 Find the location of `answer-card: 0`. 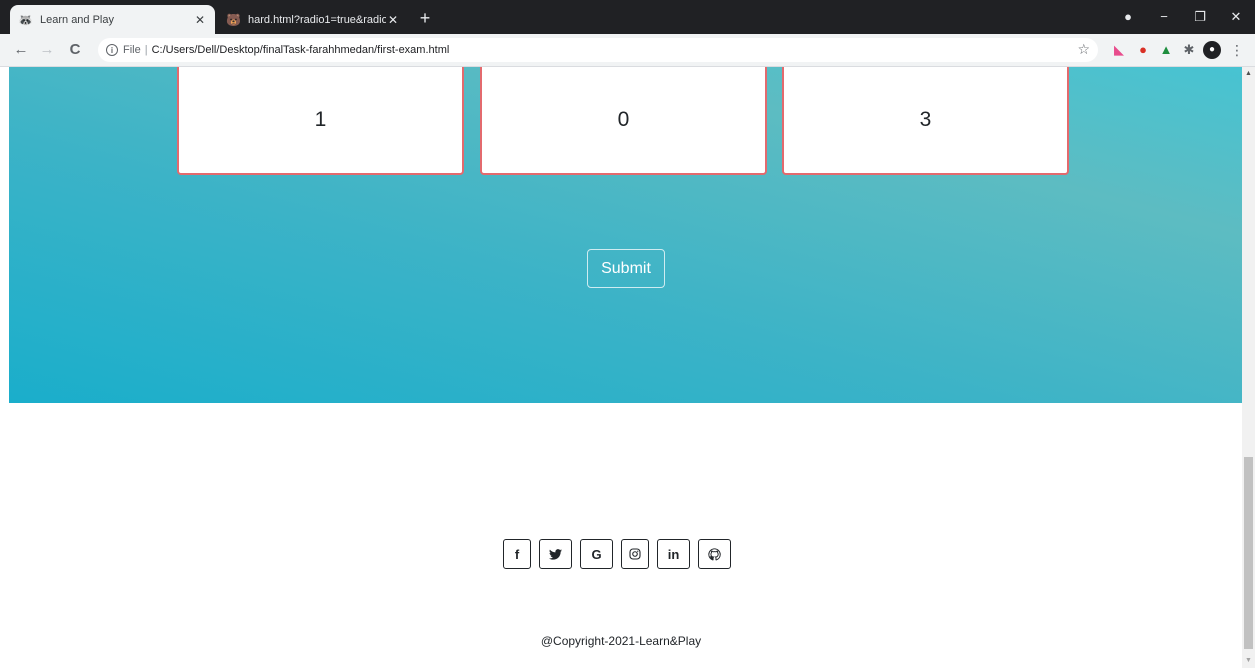

answer-card: 0 is located at coordinates (623, 121).